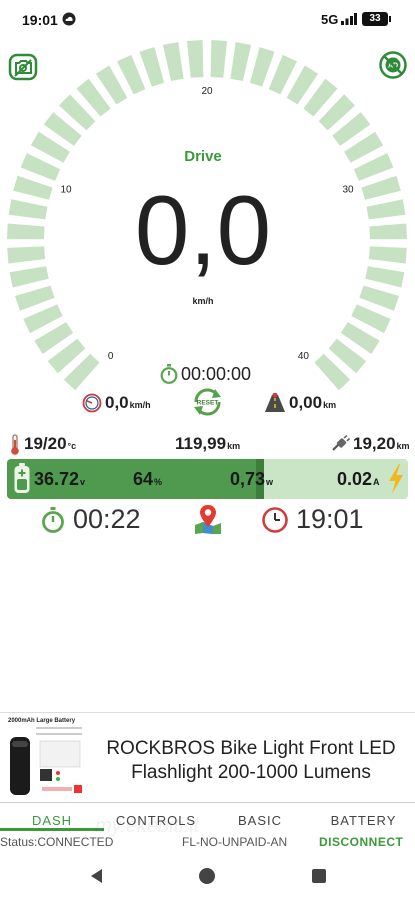  Describe the element at coordinates (270, 482) in the screenshot. I see `watts-unit: w` at that location.